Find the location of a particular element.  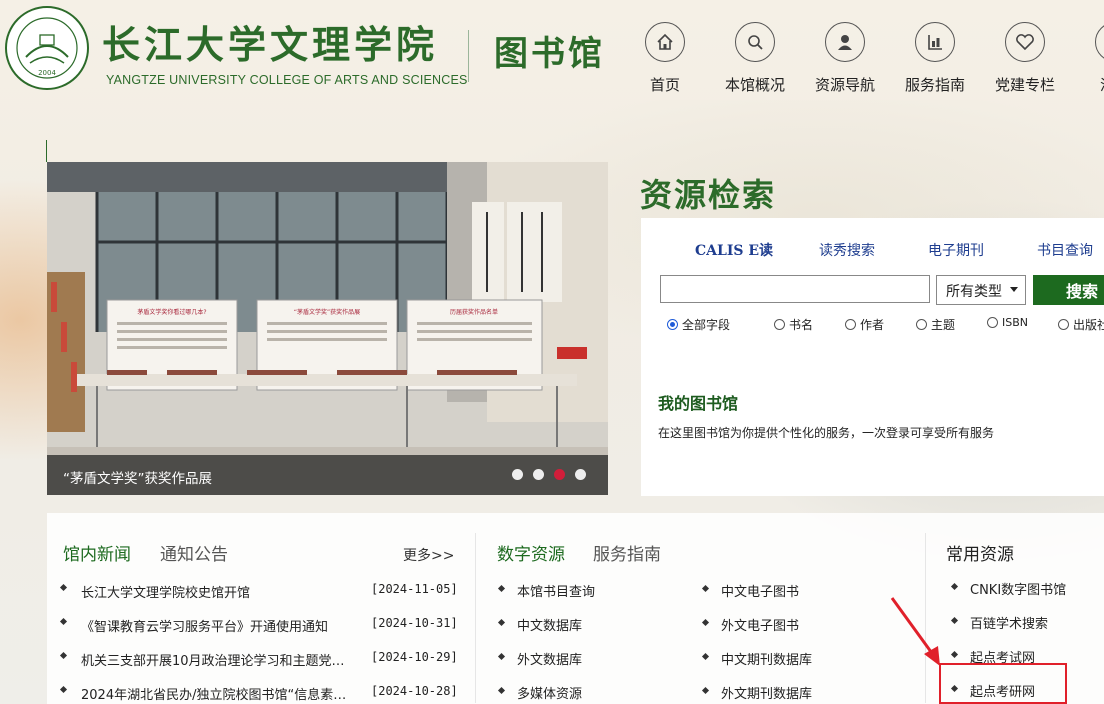

column-divider is located at coordinates (475, 618).